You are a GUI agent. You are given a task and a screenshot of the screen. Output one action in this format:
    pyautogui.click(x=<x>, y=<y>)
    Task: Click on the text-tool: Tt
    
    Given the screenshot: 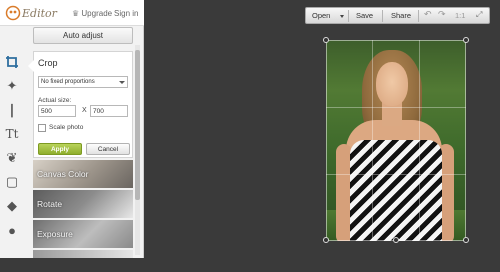 What is the action you would take?
    pyautogui.click(x=12, y=134)
    